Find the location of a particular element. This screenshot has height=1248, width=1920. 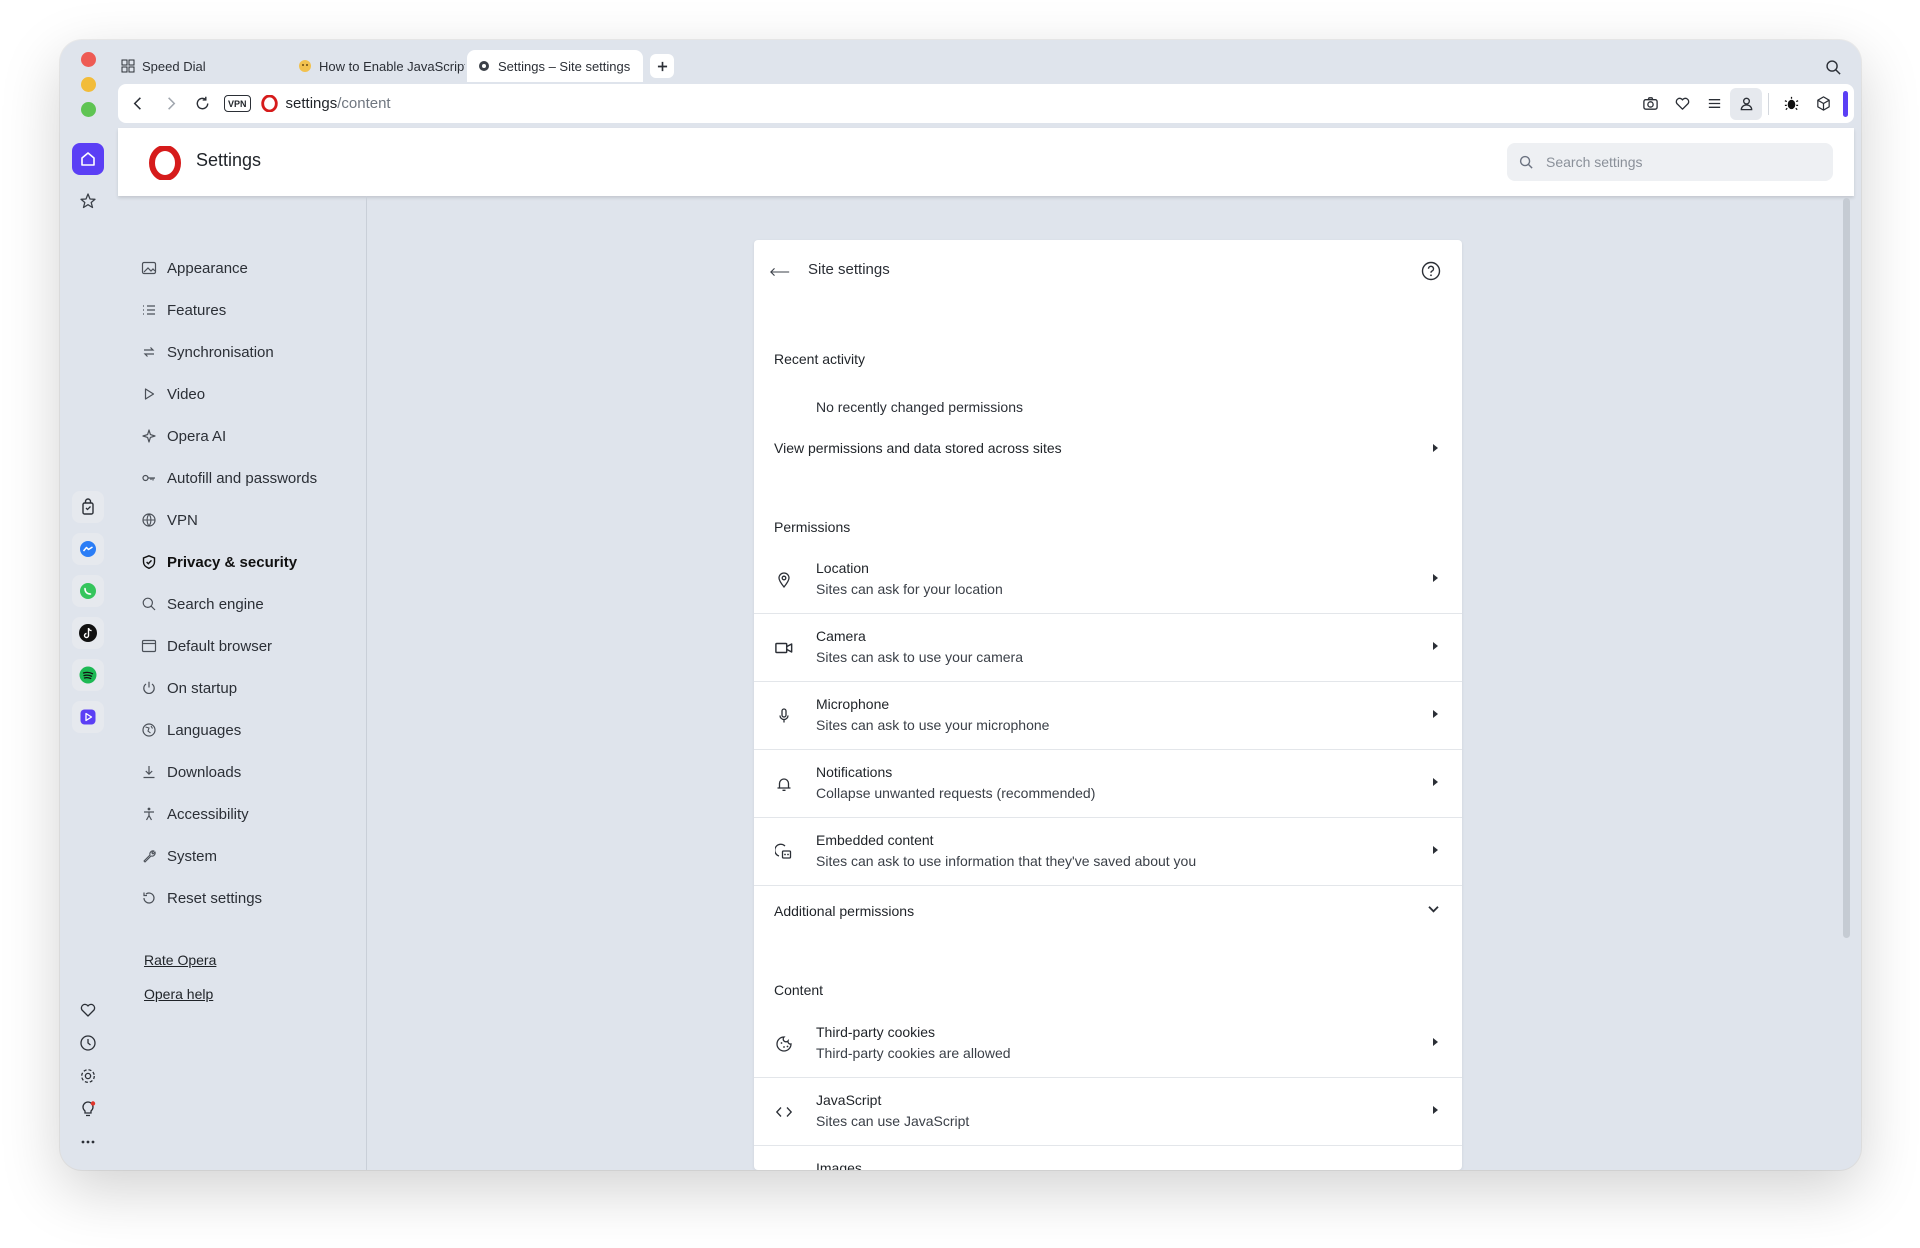

nav-item-opera-ai: Opera AI is located at coordinates (183, 436).